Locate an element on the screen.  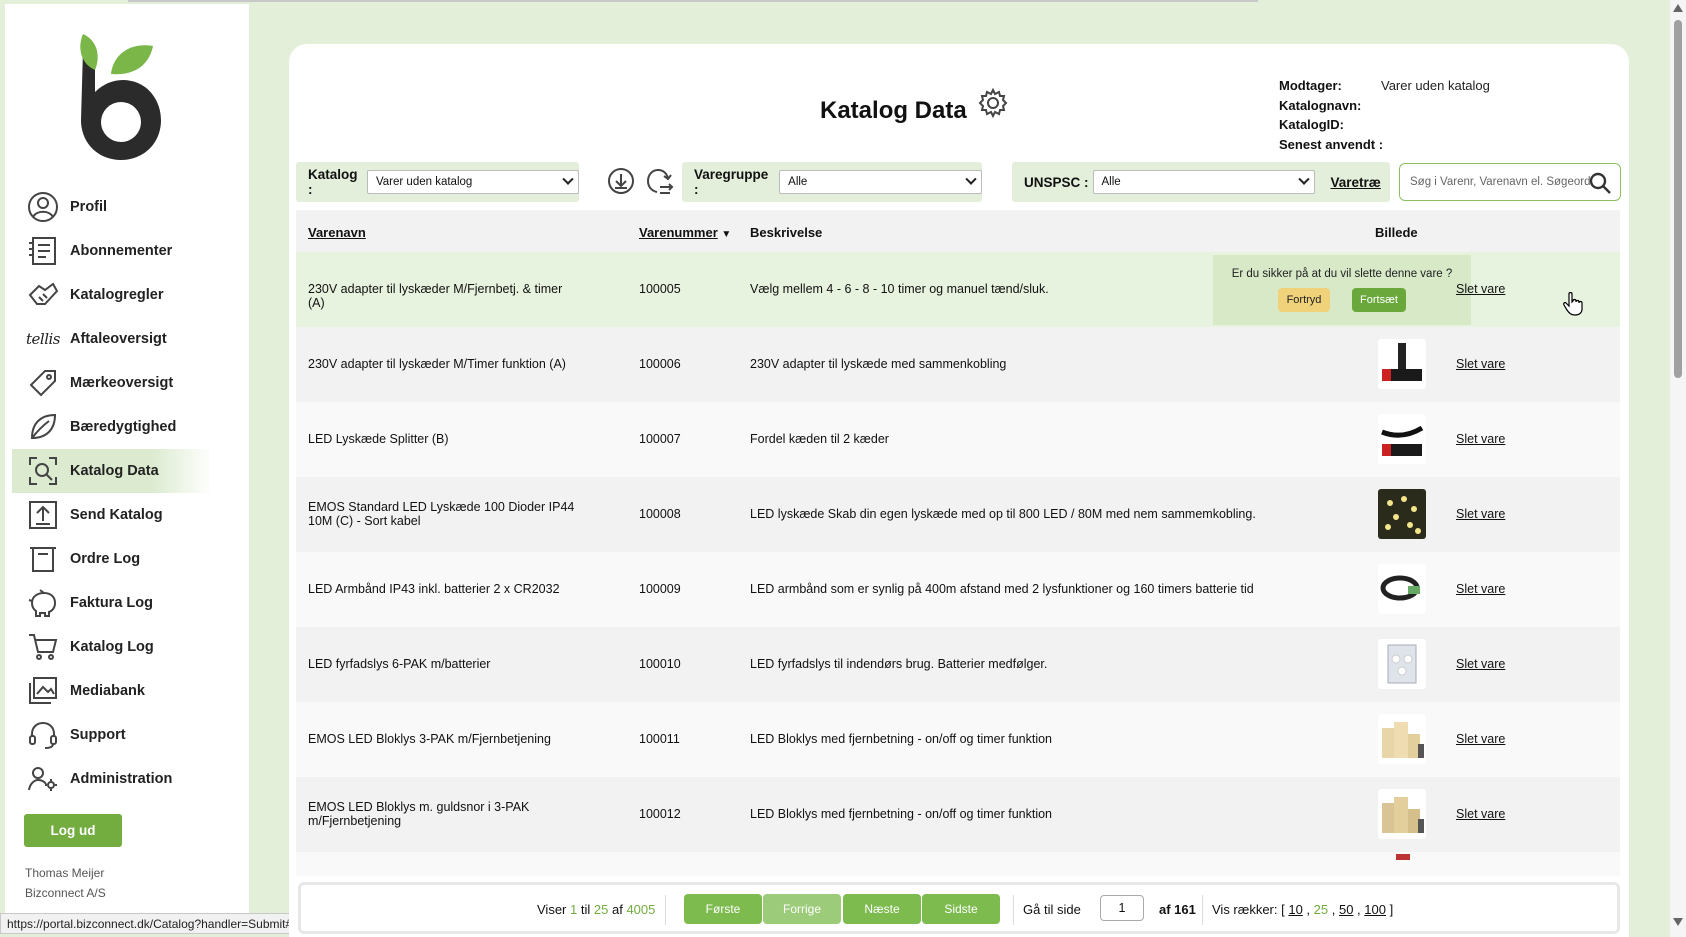
rows-option-100: 100 is located at coordinates (1375, 909).